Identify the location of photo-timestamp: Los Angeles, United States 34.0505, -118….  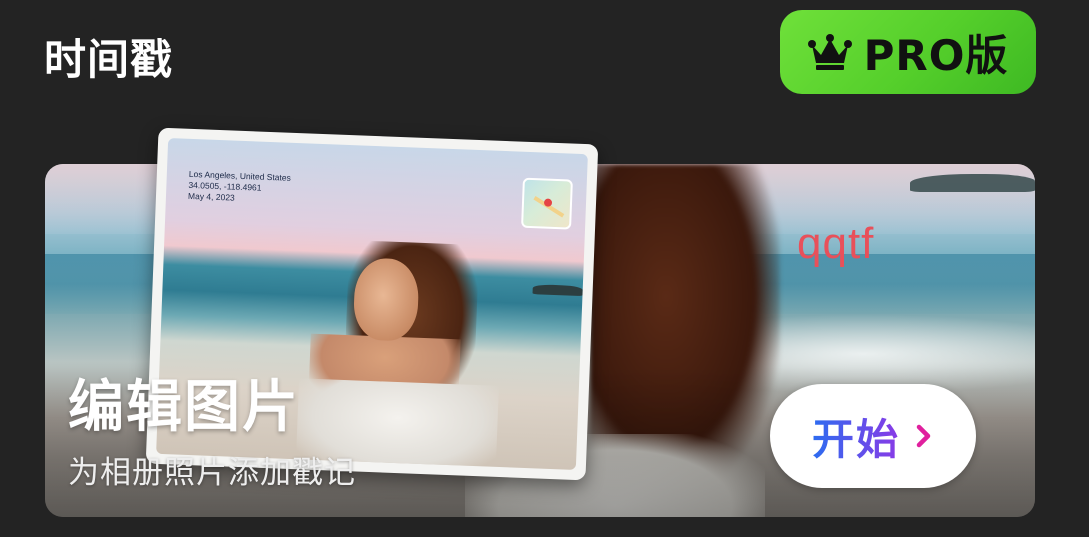
(239, 187).